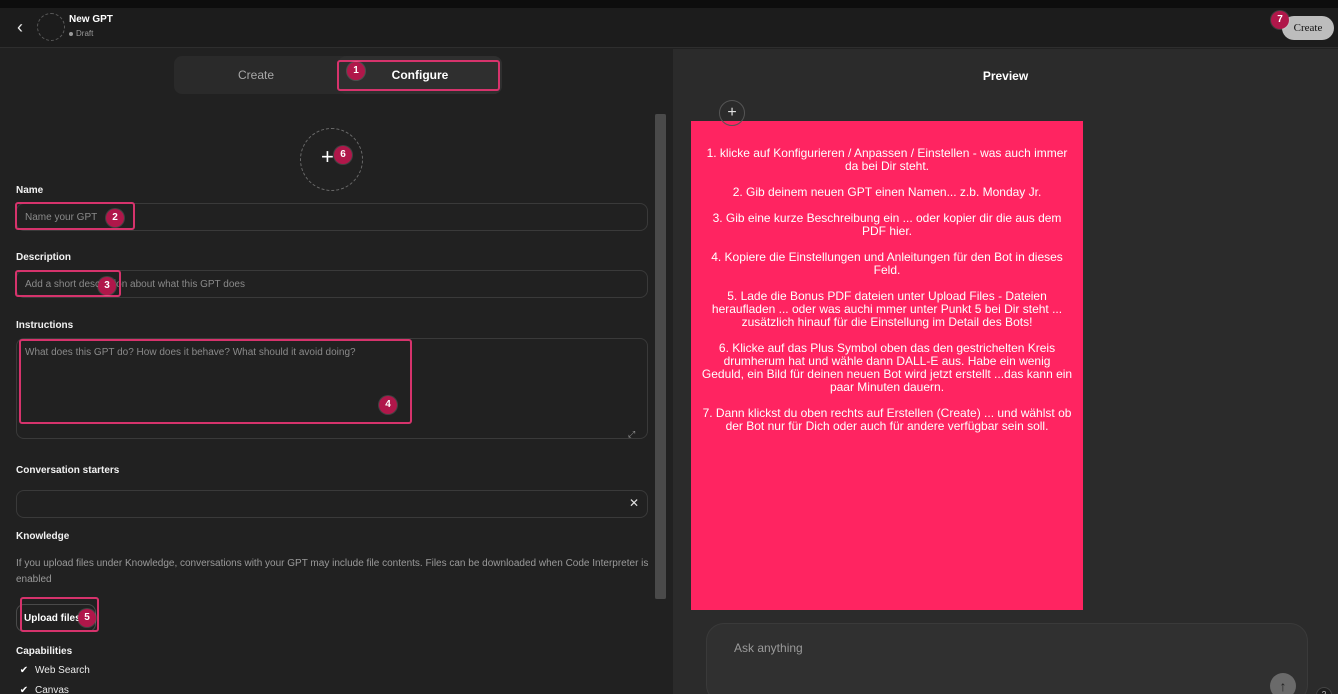  I want to click on capability-canvas: ✔ Canvas, so click(43, 689).